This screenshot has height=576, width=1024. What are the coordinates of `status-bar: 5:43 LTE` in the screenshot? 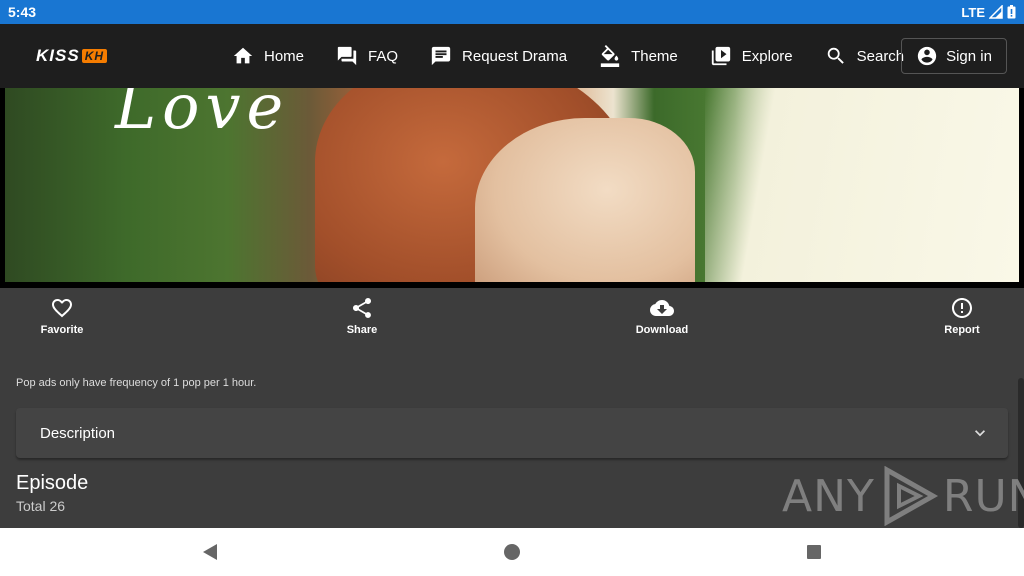 It's located at (512, 12).